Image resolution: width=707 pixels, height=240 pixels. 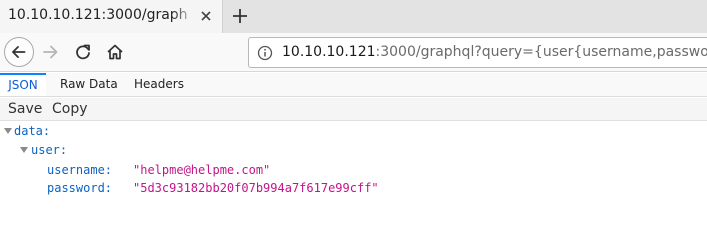 What do you see at coordinates (353, 85) in the screenshot?
I see `json-viewer-tabs: JSON Raw Data Headers` at bounding box center [353, 85].